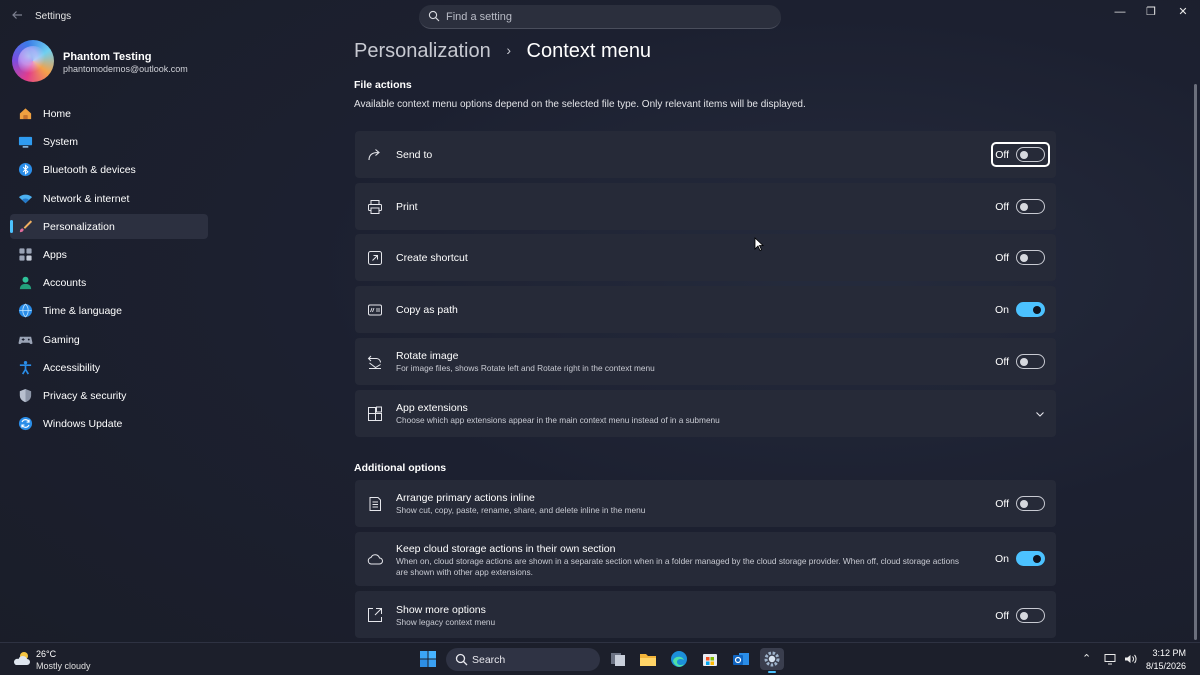  Describe the element at coordinates (25, 424) in the screenshot. I see `update-icon` at that location.